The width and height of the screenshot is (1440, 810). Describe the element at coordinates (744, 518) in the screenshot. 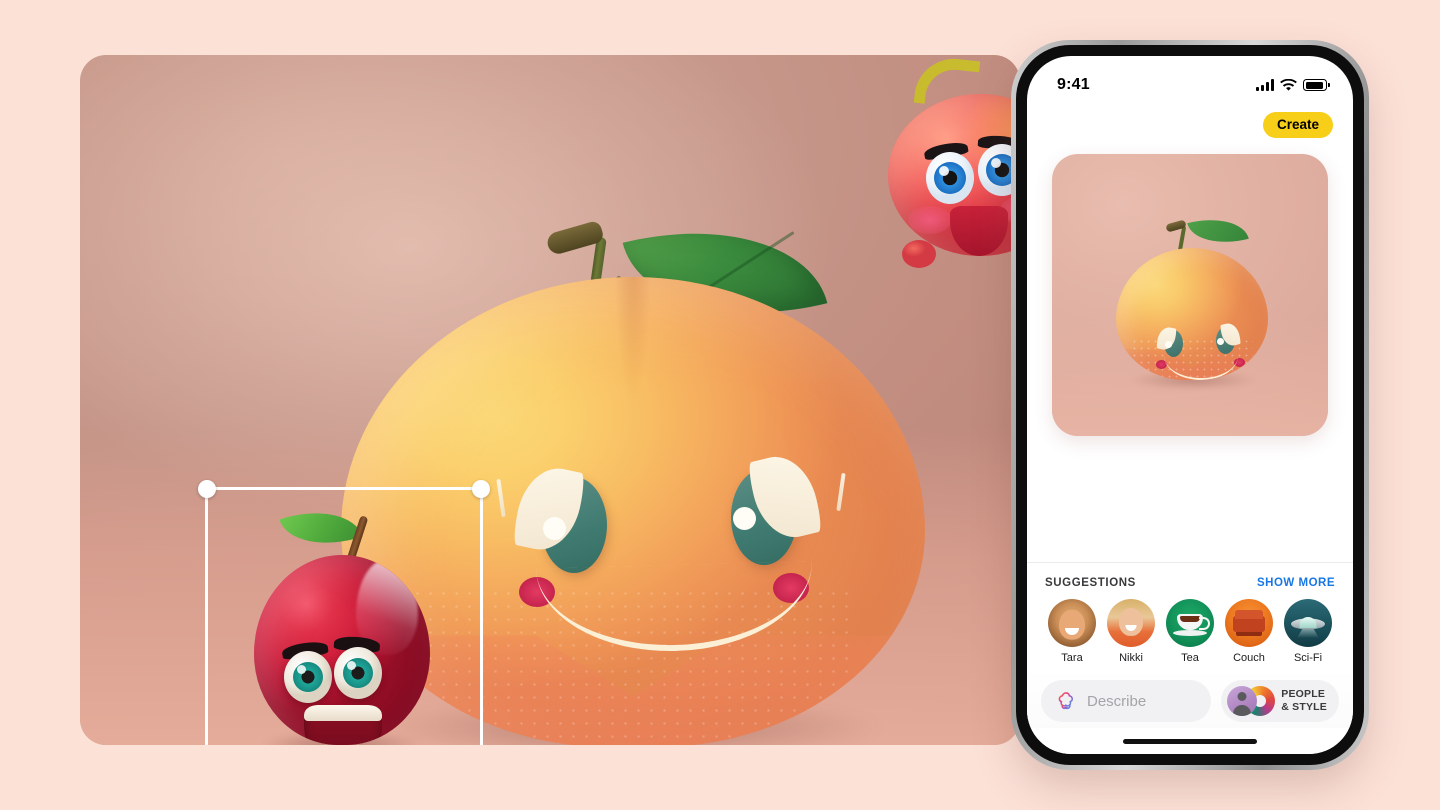

I see `peach-eye-glint-right` at that location.